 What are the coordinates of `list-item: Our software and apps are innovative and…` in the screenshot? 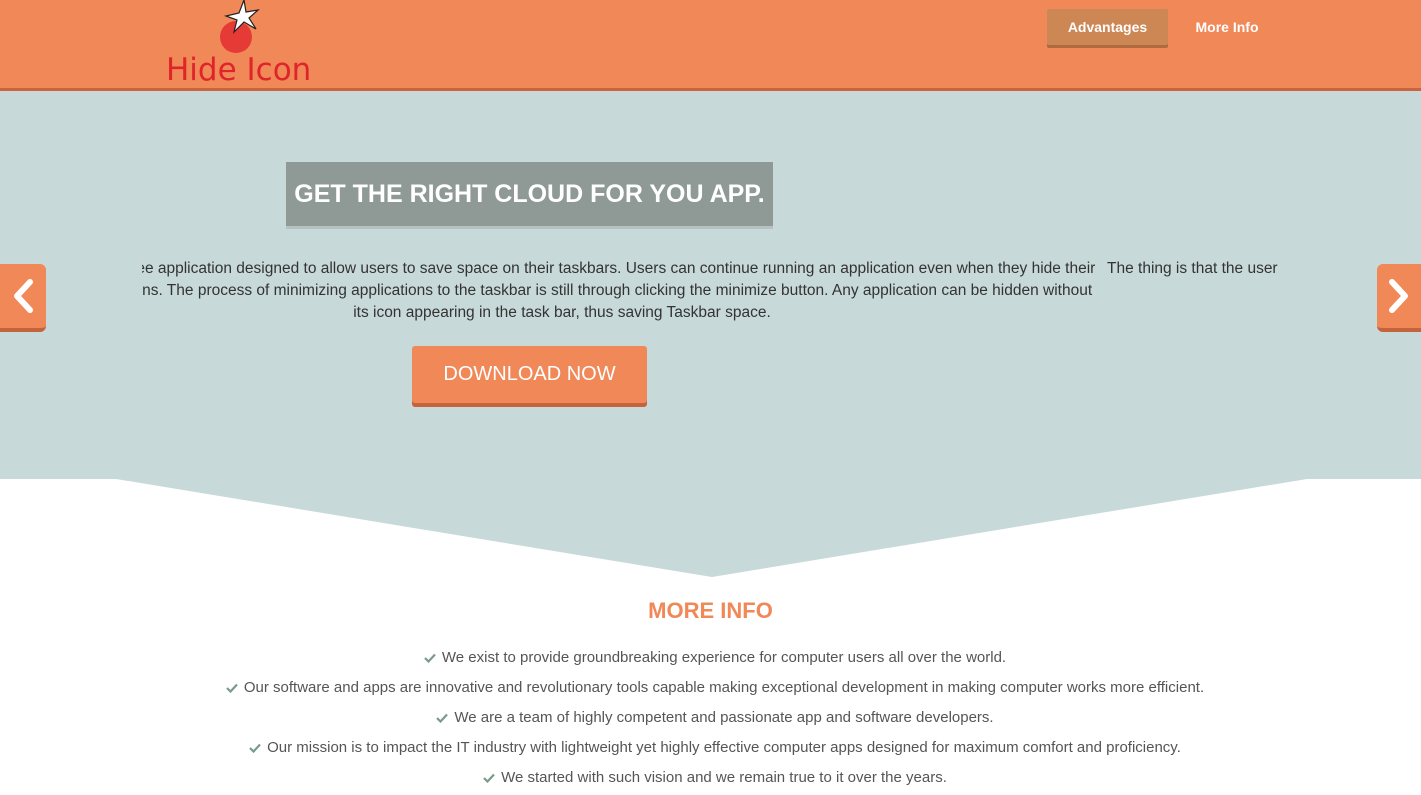 It's located at (710, 690).